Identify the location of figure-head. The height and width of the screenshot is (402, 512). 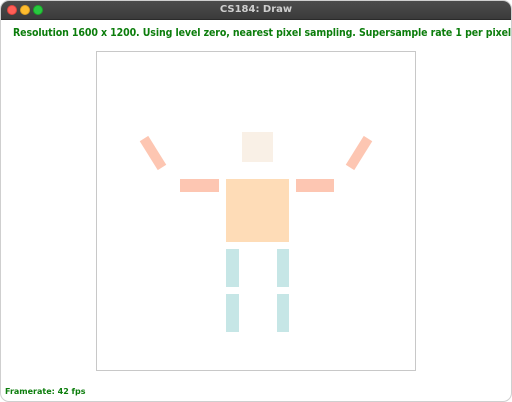
(257, 147).